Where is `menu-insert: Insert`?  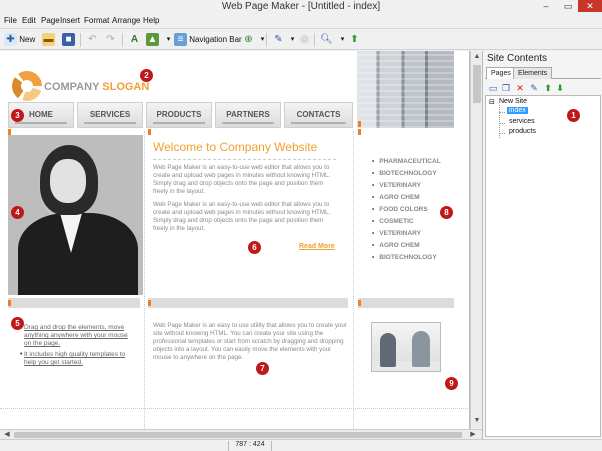
menu-insert: Insert is located at coordinates (70, 20).